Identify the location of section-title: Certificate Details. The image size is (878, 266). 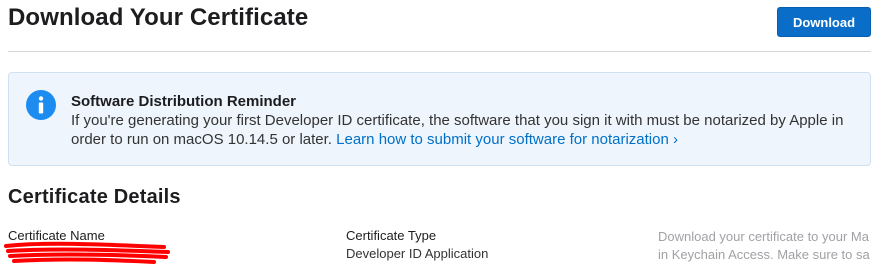
(94, 197).